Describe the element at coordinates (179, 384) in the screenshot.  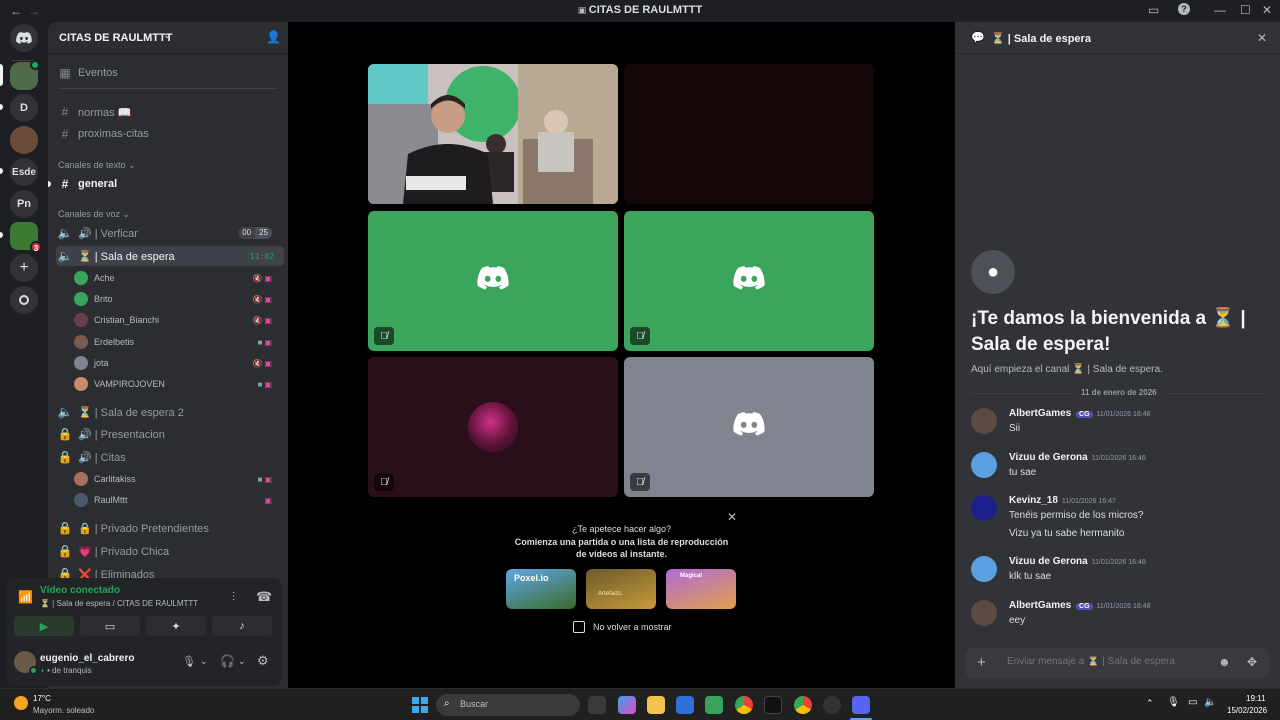
I see `voice-user: VAMPIROJOVEN ■▣` at that location.